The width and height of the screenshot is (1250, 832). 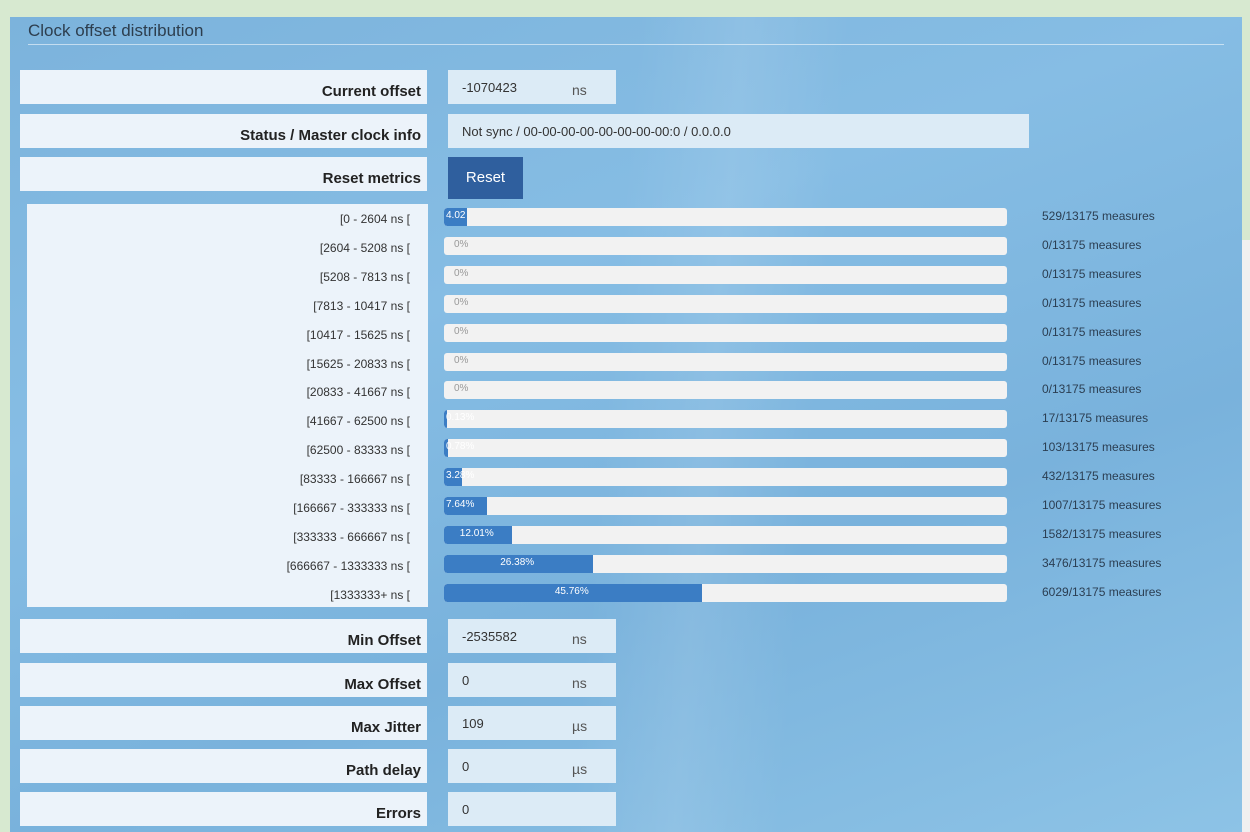 I want to click on histogram-percent-label: 12.01%, so click(x=476, y=533).